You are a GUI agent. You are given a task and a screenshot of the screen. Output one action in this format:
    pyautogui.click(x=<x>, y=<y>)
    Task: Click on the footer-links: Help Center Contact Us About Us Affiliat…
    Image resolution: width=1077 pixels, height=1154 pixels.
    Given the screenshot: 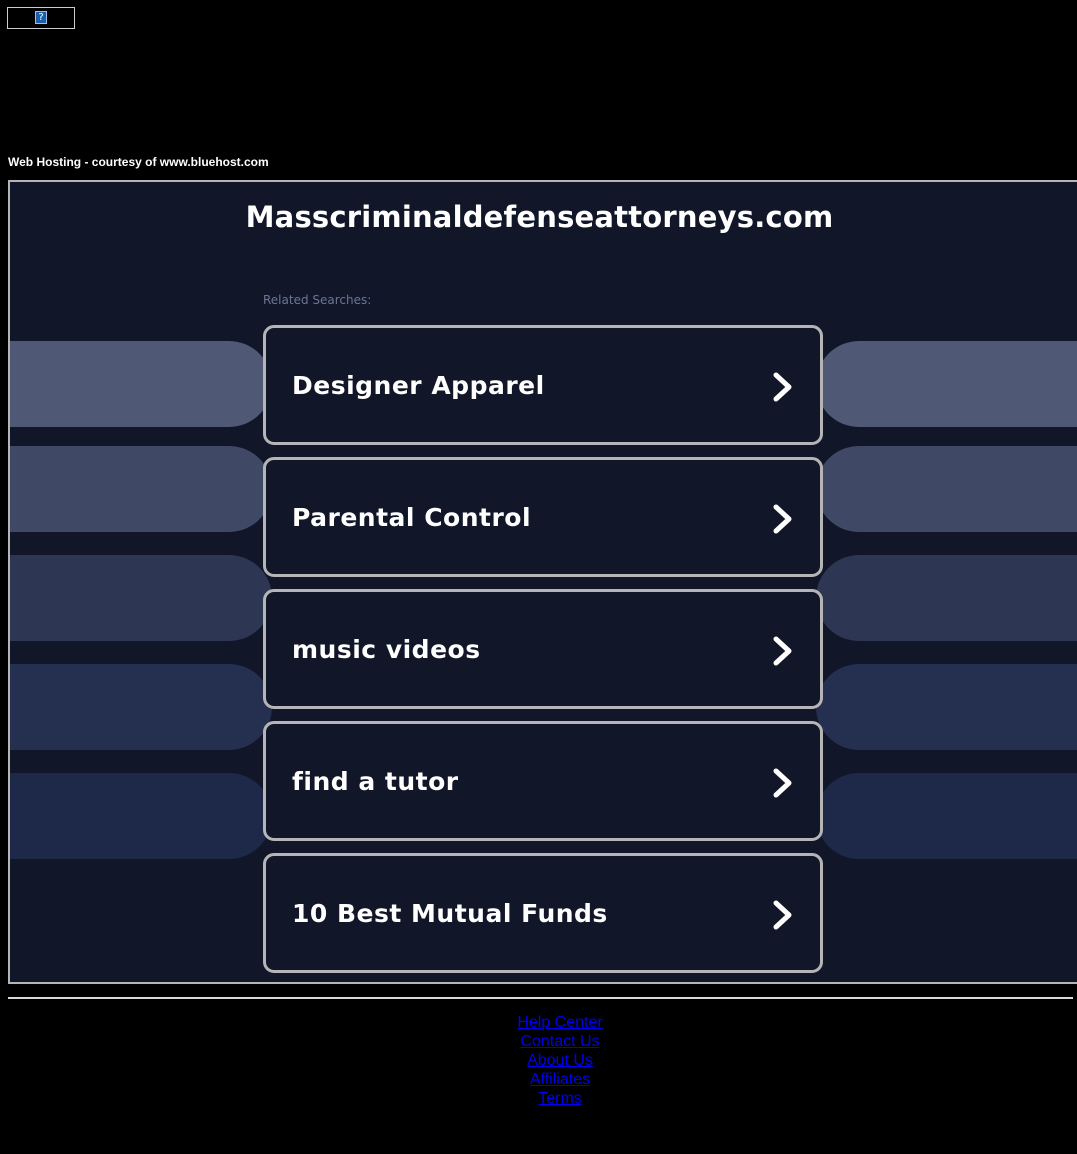 What is the action you would take?
    pyautogui.click(x=538, y=1060)
    